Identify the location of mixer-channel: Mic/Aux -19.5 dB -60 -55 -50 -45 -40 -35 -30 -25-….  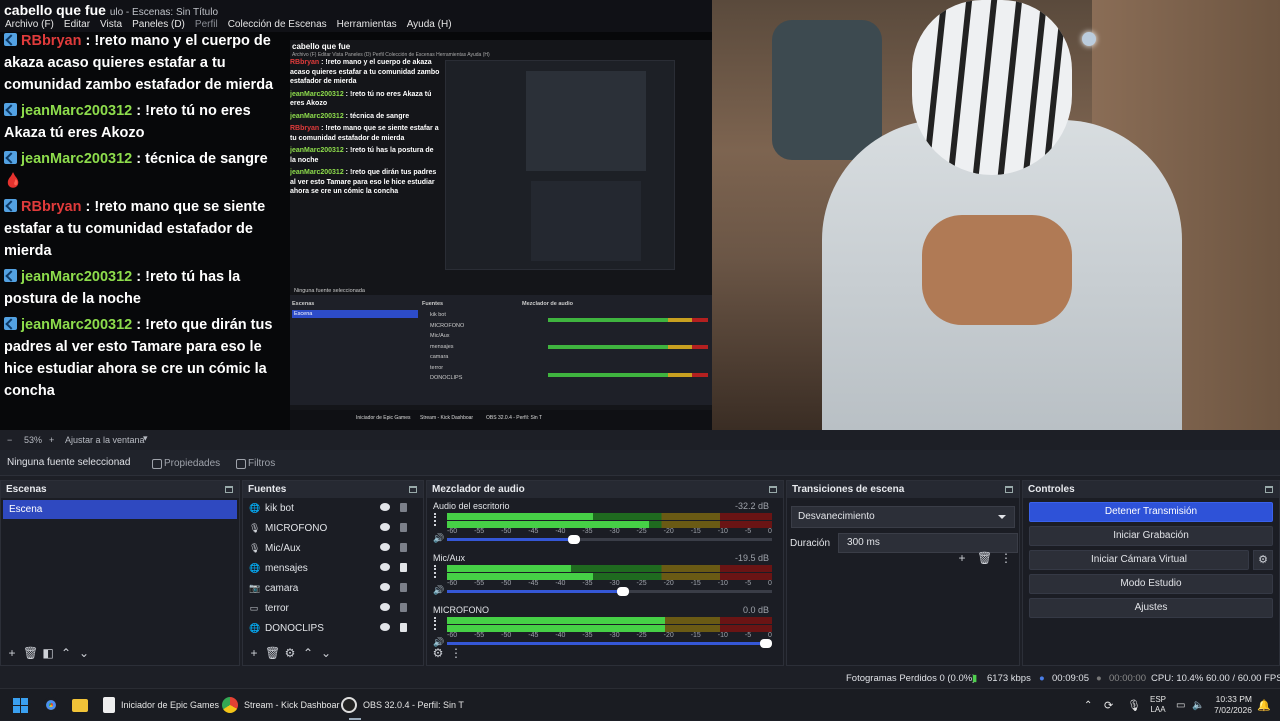
(605, 576).